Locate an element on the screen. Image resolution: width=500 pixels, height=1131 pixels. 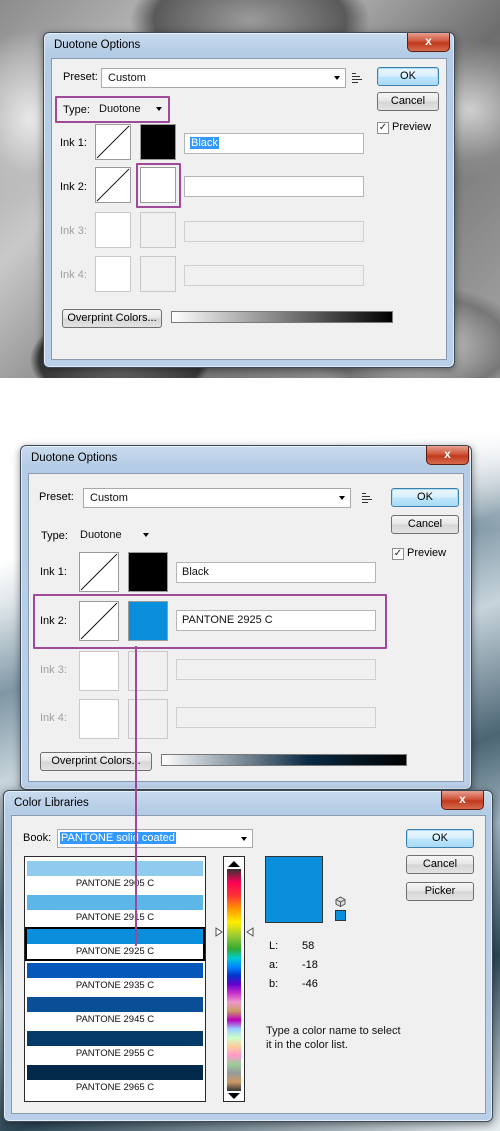
ink2-name-field is located at coordinates (274, 186).